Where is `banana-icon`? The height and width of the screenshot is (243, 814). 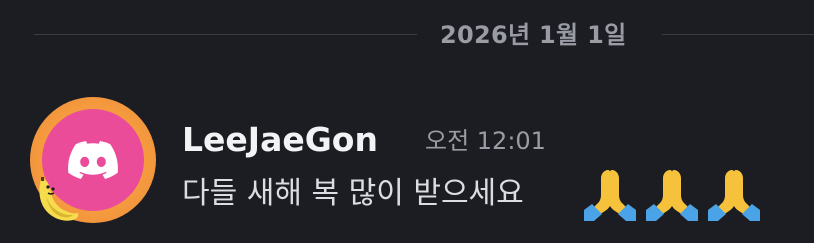
banana-icon is located at coordinates (59, 199).